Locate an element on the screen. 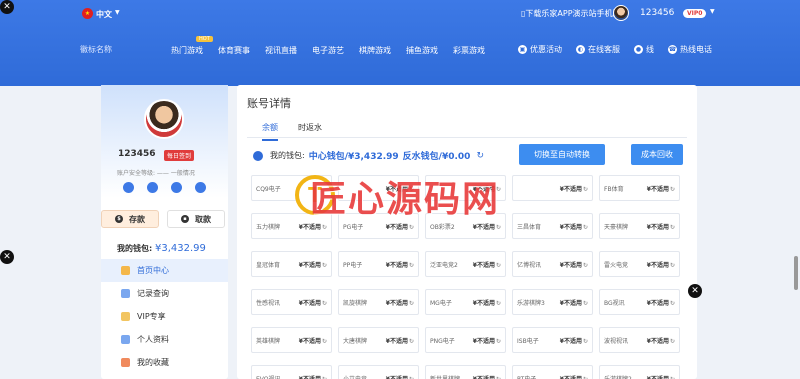 The width and height of the screenshot is (800, 379). nav-lottery: 彩票游戏 is located at coordinates (469, 50).